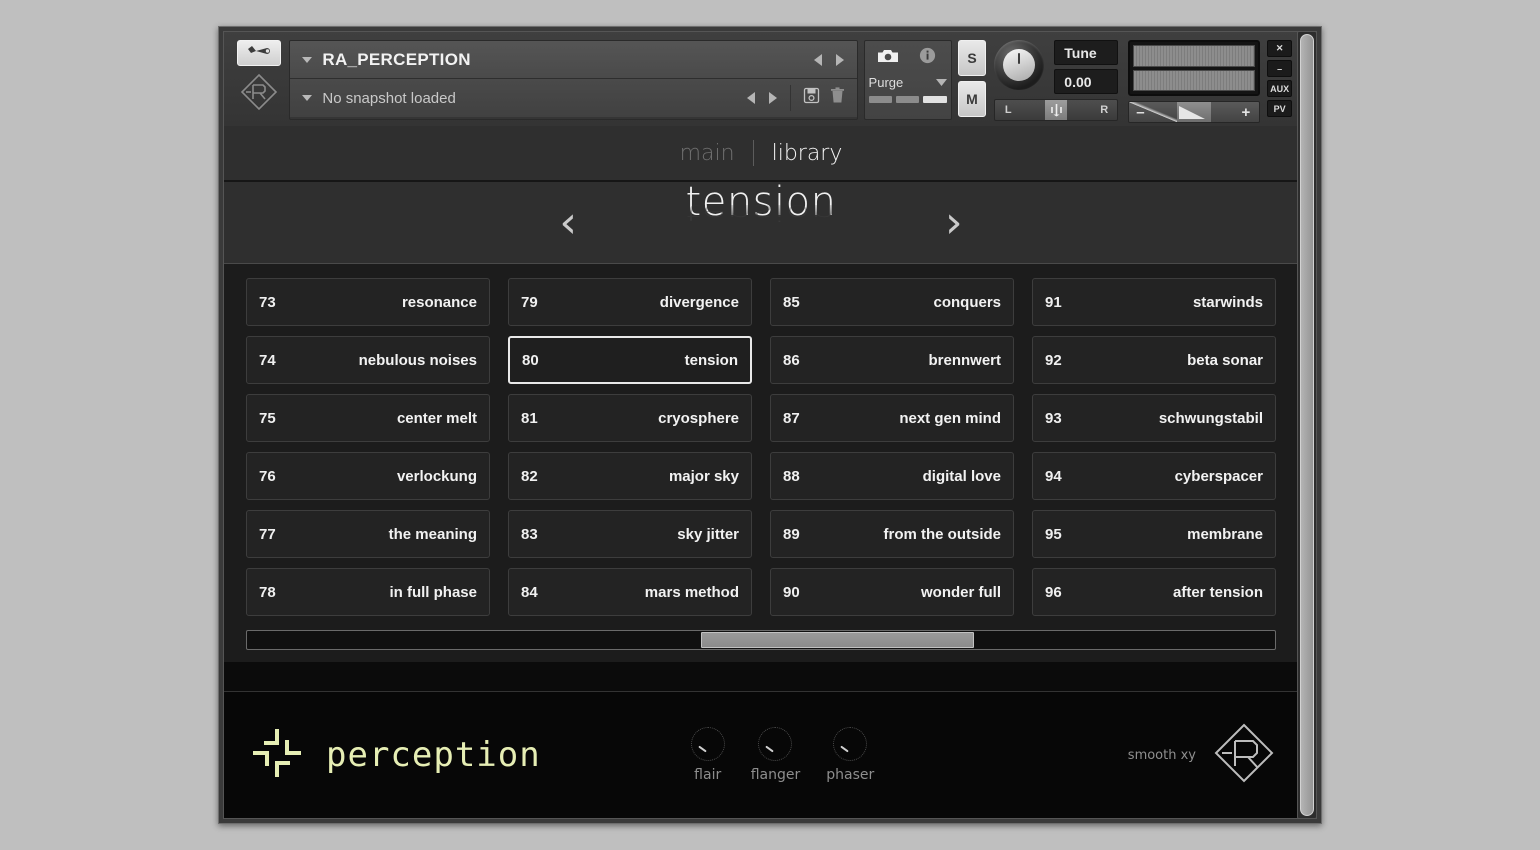 The width and height of the screenshot is (1540, 850). What do you see at coordinates (529, 302) in the screenshot?
I see `preset-number: 79` at bounding box center [529, 302].